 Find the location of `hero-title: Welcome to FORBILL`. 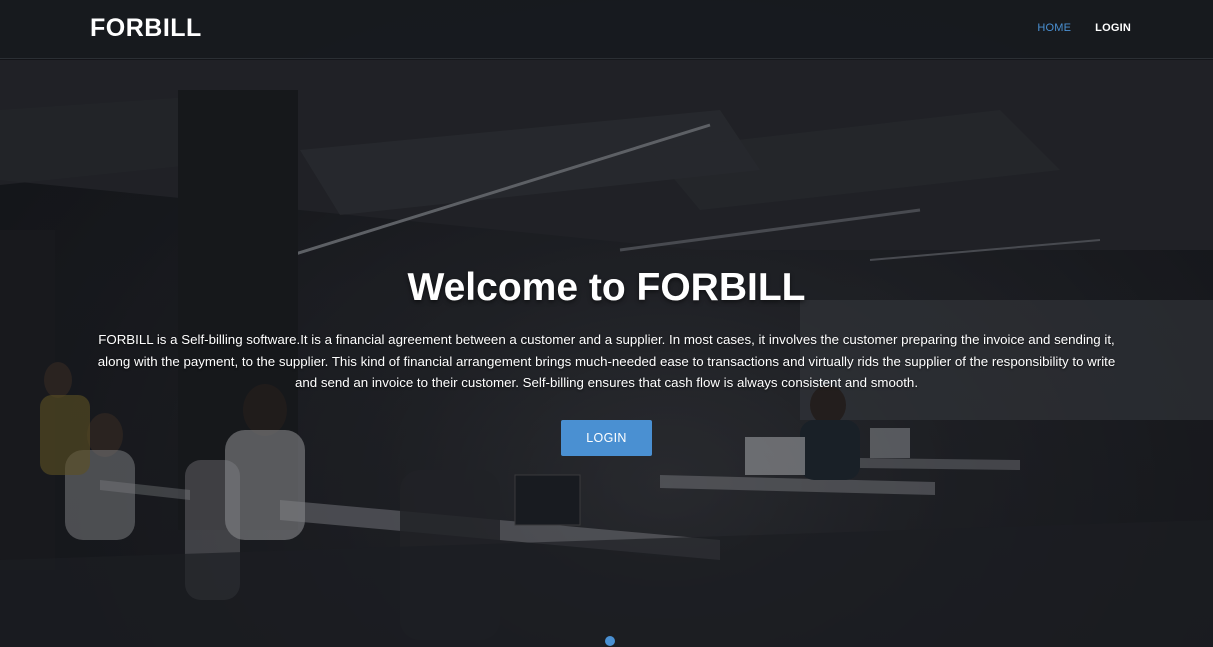

hero-title: Welcome to FORBILL is located at coordinates (606, 287).